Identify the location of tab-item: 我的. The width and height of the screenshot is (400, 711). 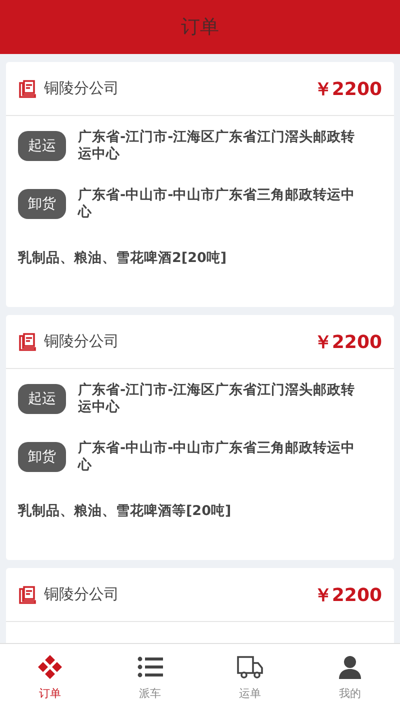
(350, 677).